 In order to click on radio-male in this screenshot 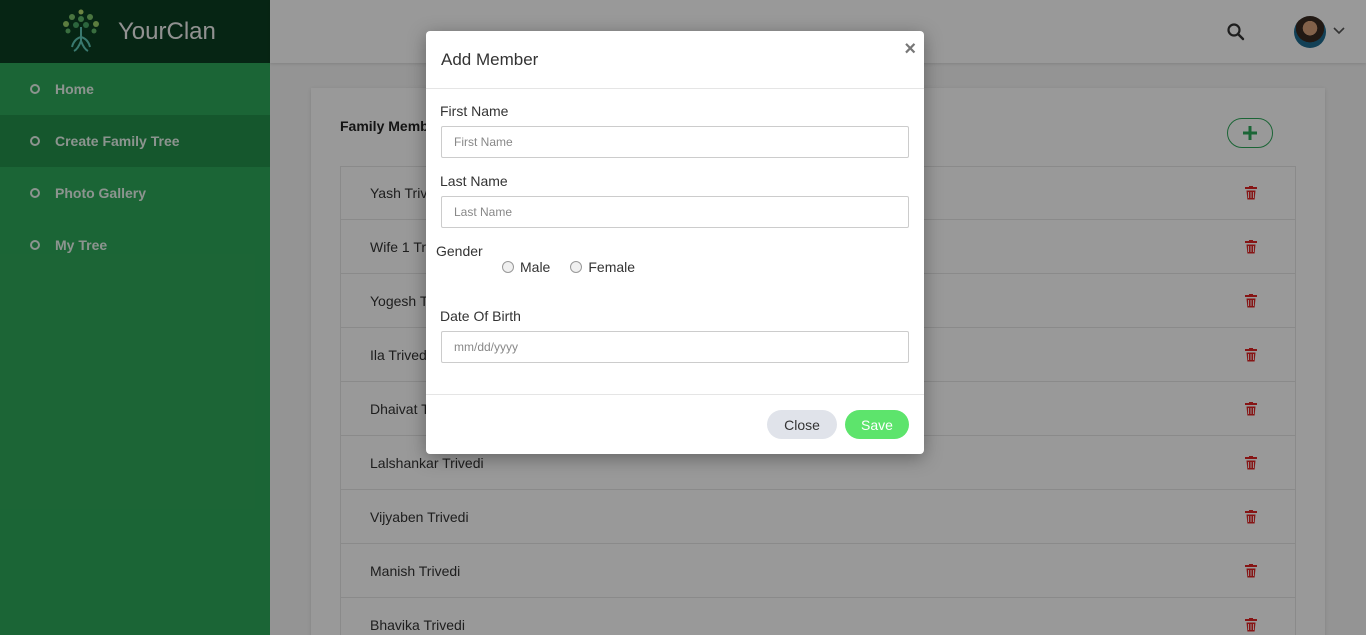, I will do `click(508, 267)`.